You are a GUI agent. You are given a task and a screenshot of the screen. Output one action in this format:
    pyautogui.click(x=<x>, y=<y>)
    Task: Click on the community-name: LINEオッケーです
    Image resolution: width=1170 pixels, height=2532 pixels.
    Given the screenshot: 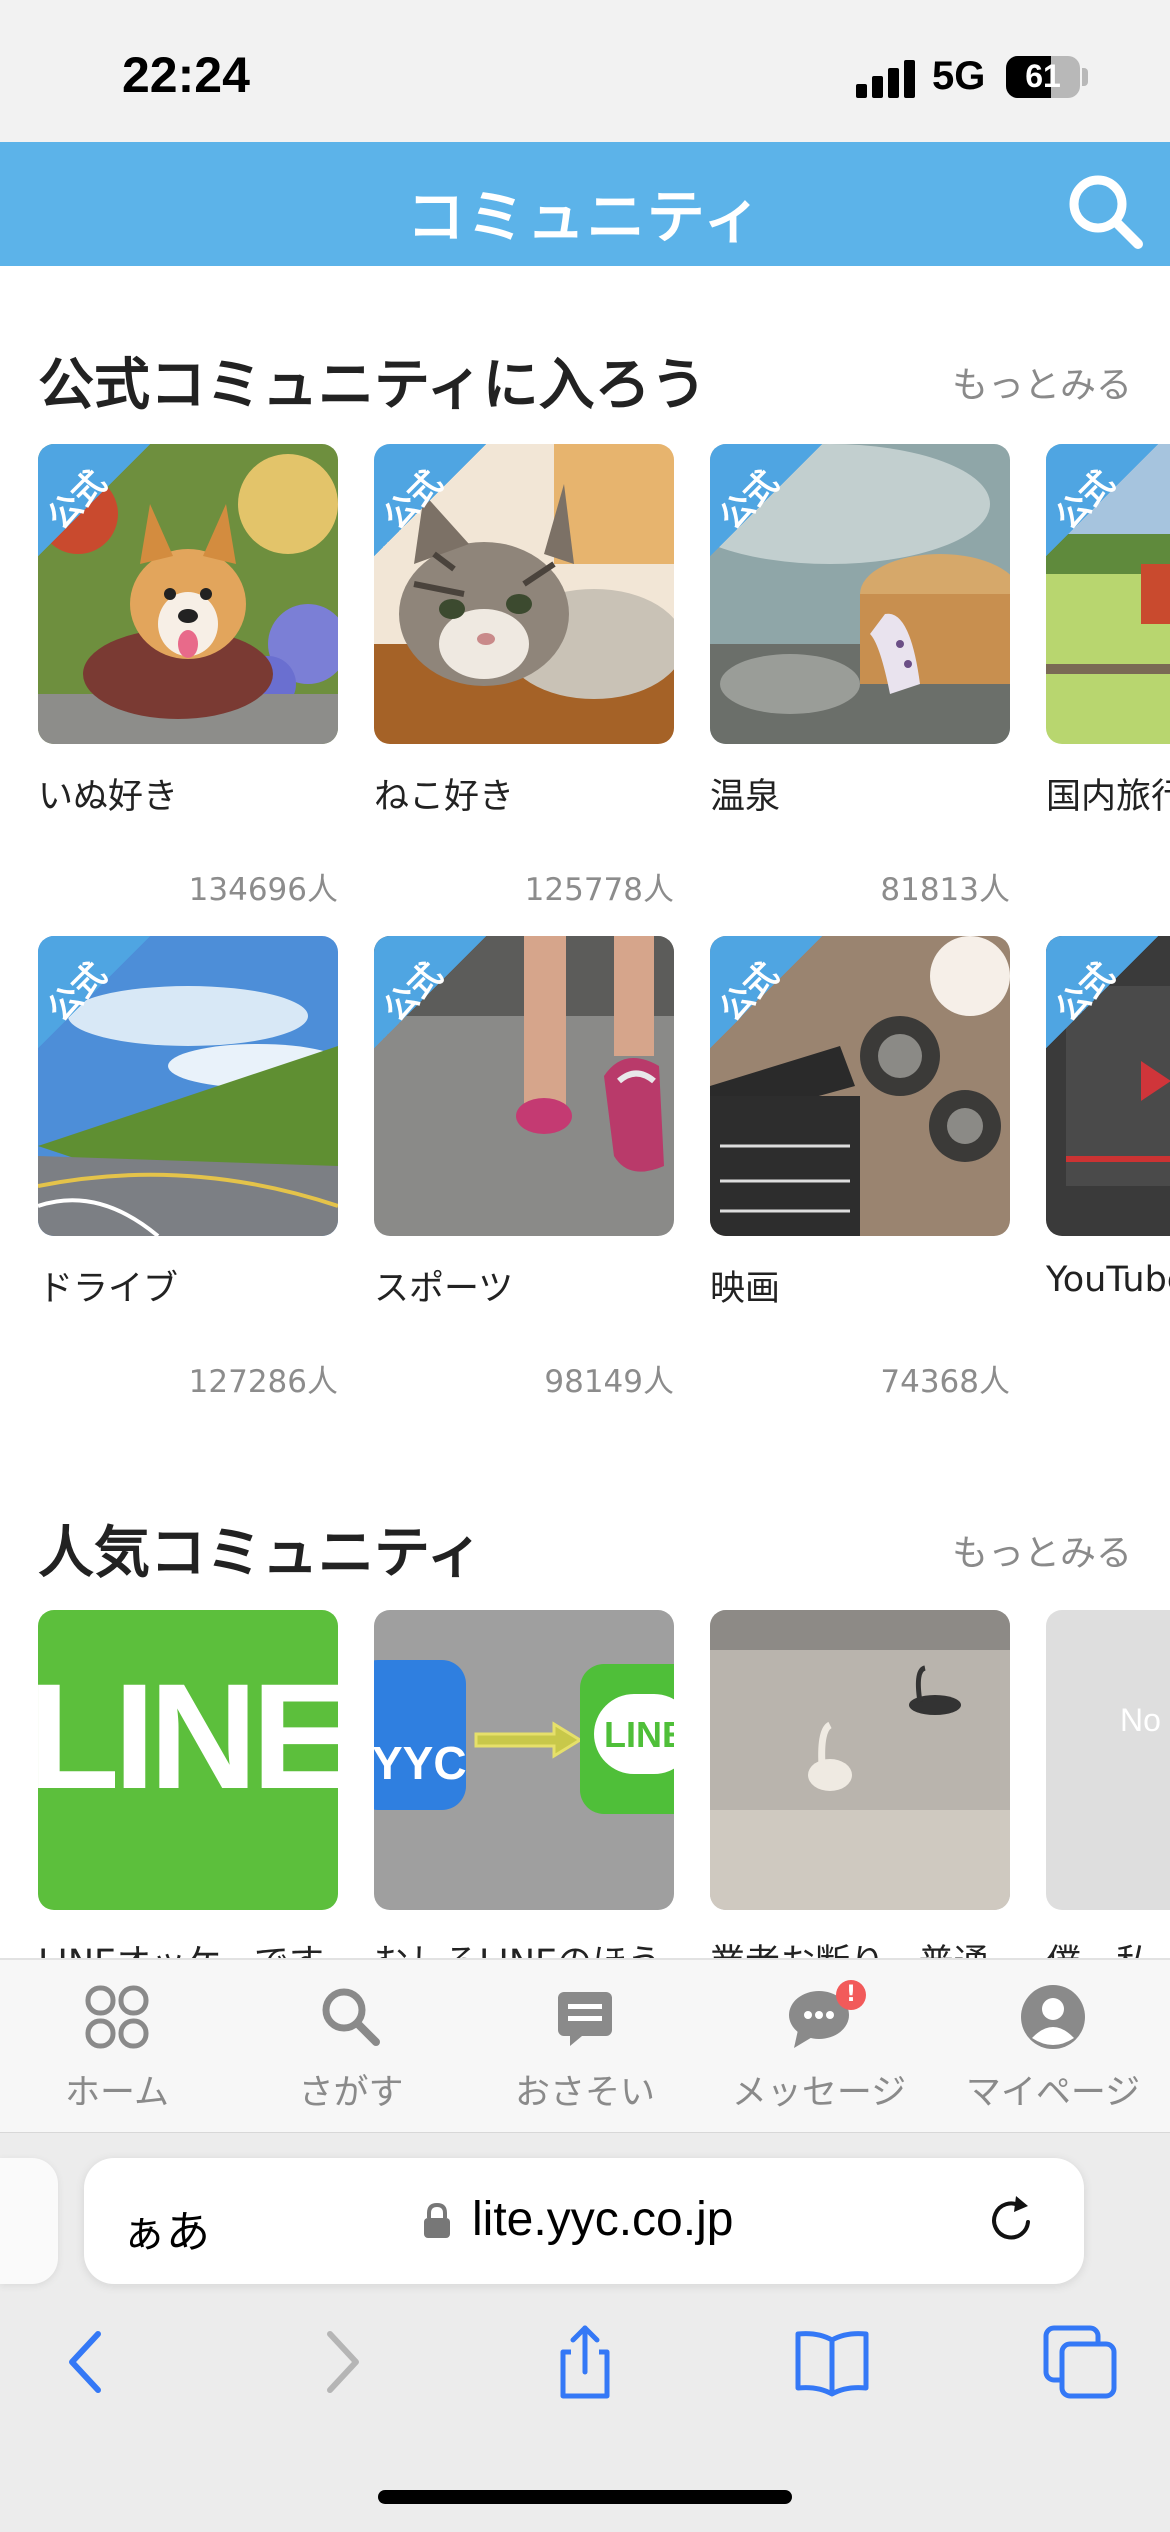 What is the action you would take?
    pyautogui.click(x=181, y=1946)
    